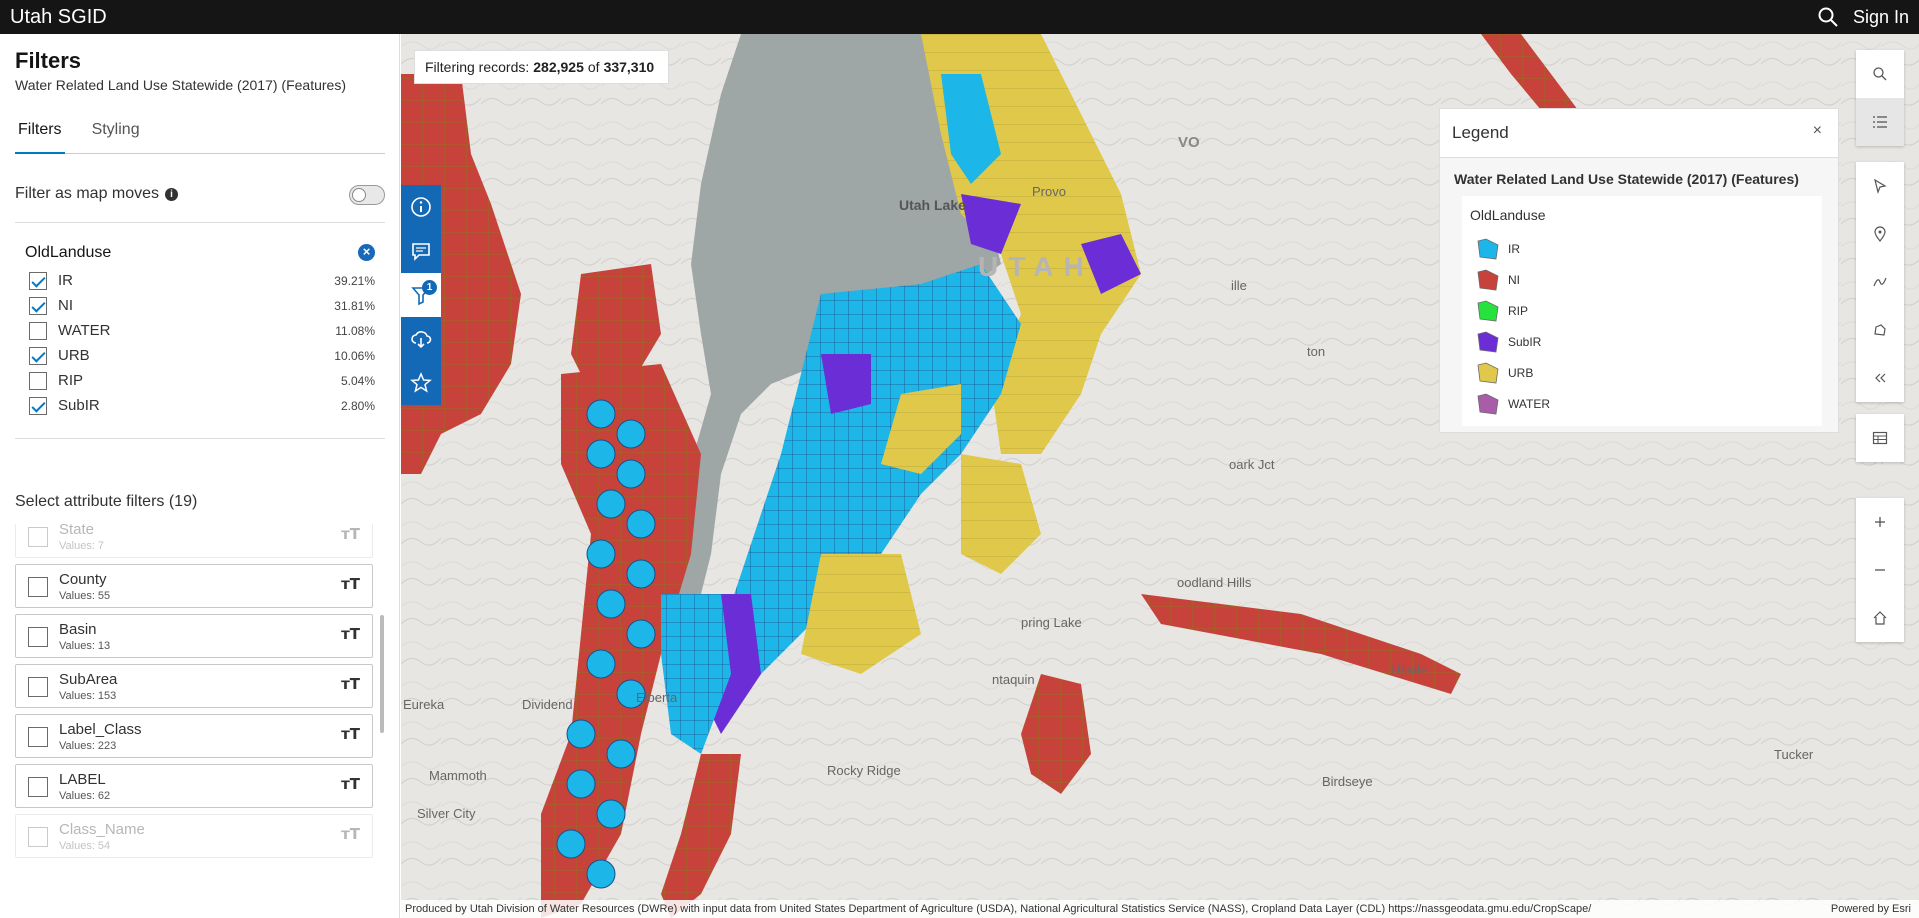  I want to click on checkbox-percent: 5.04%, so click(357, 380).